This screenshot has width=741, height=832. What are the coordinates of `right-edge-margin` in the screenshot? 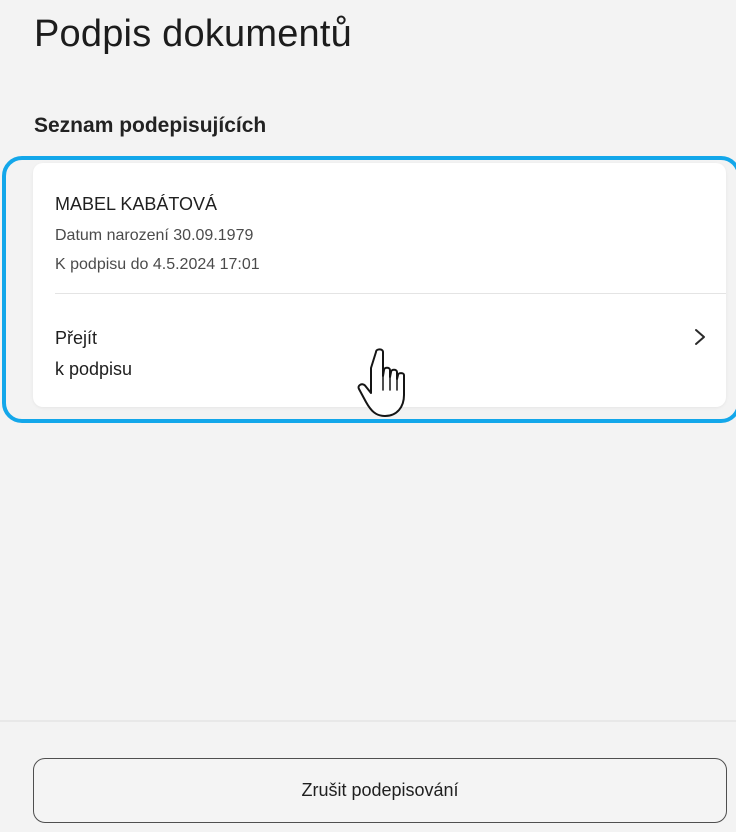 It's located at (738, 416).